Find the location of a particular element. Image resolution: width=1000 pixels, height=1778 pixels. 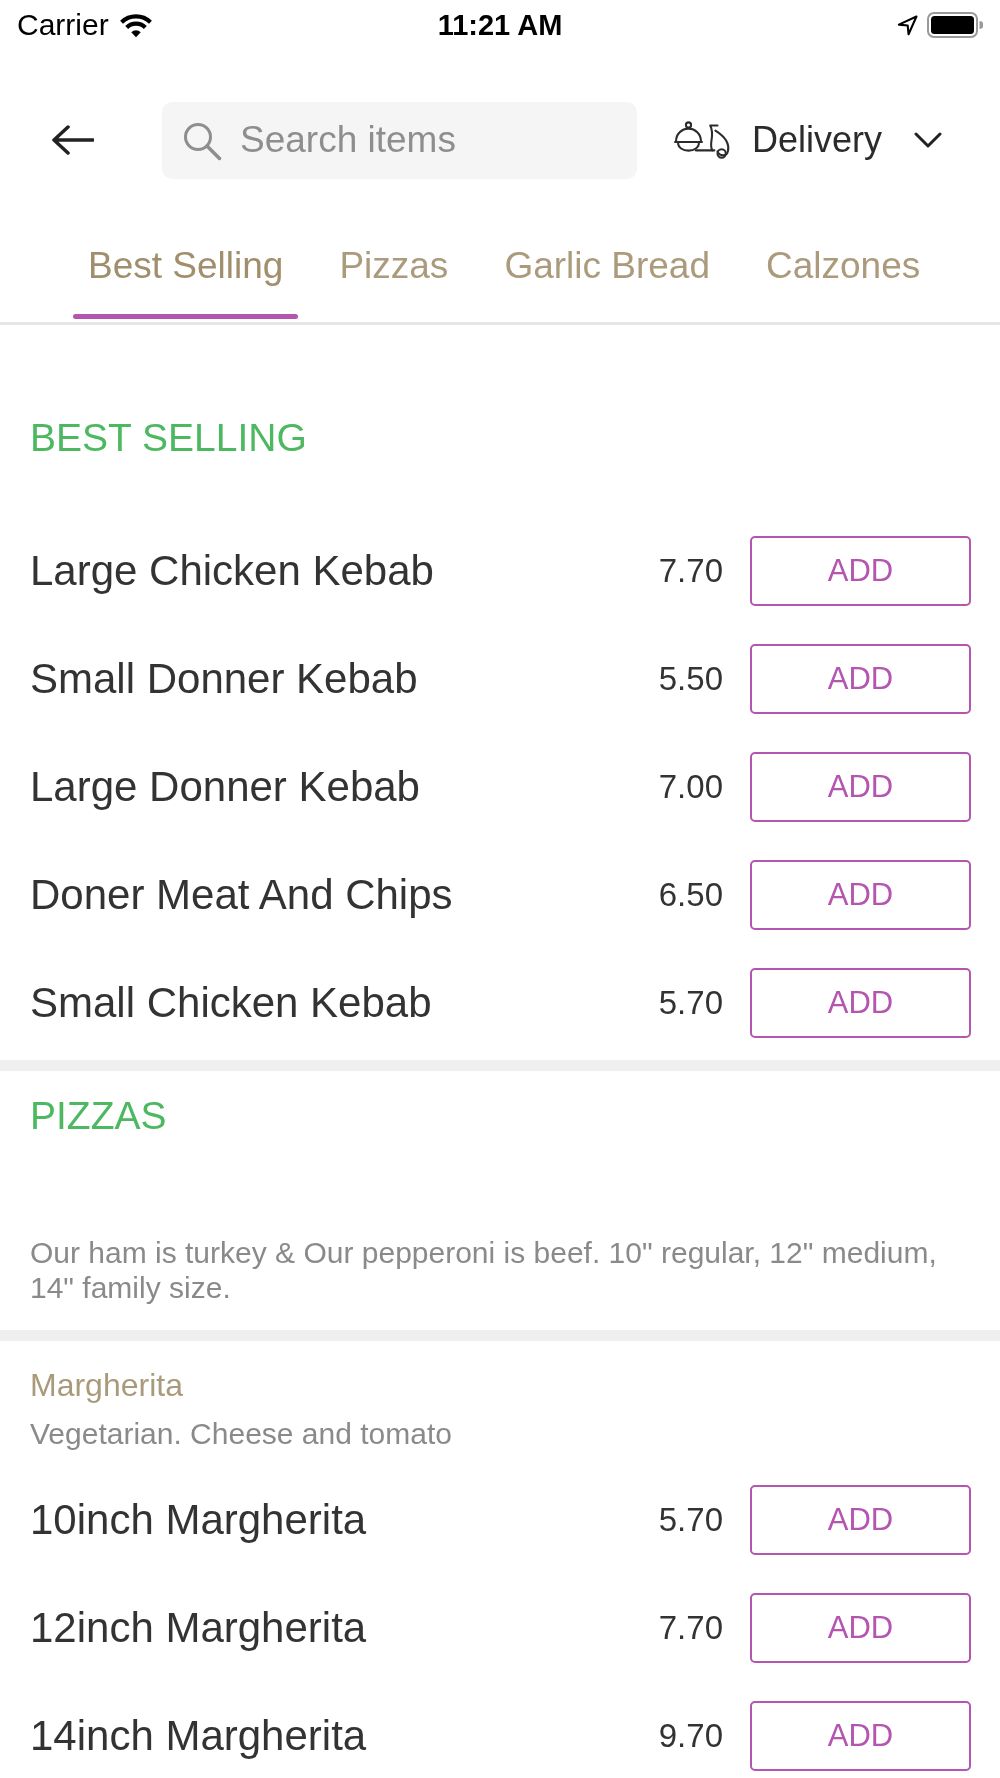

scooter-icon is located at coordinates (703, 140).